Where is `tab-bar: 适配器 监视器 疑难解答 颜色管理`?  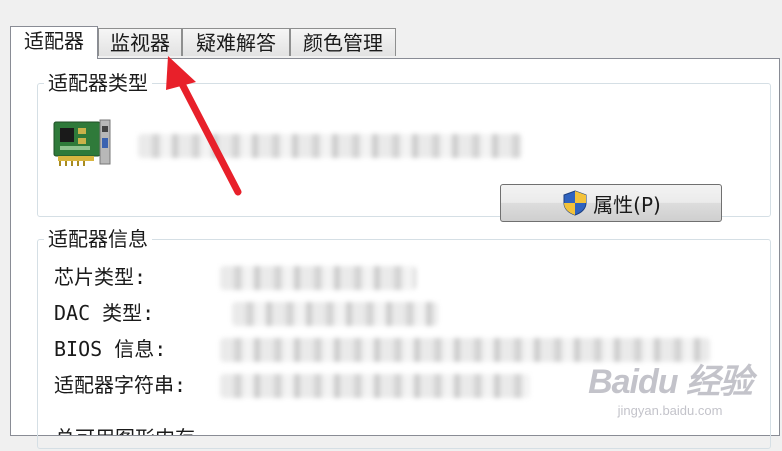 tab-bar: 适配器 监视器 疑难解答 颜色管理 is located at coordinates (390, 42).